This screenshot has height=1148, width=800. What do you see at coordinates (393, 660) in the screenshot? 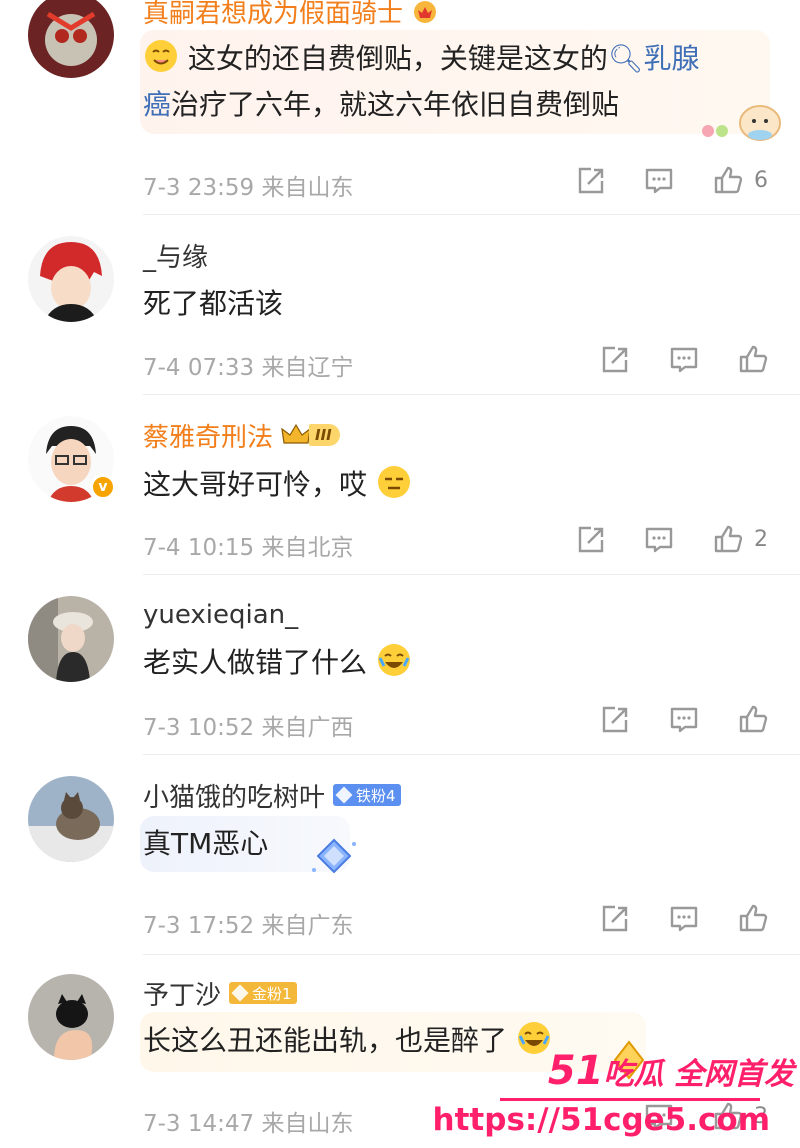
I see `laugh-cry-emoji-icon` at bounding box center [393, 660].